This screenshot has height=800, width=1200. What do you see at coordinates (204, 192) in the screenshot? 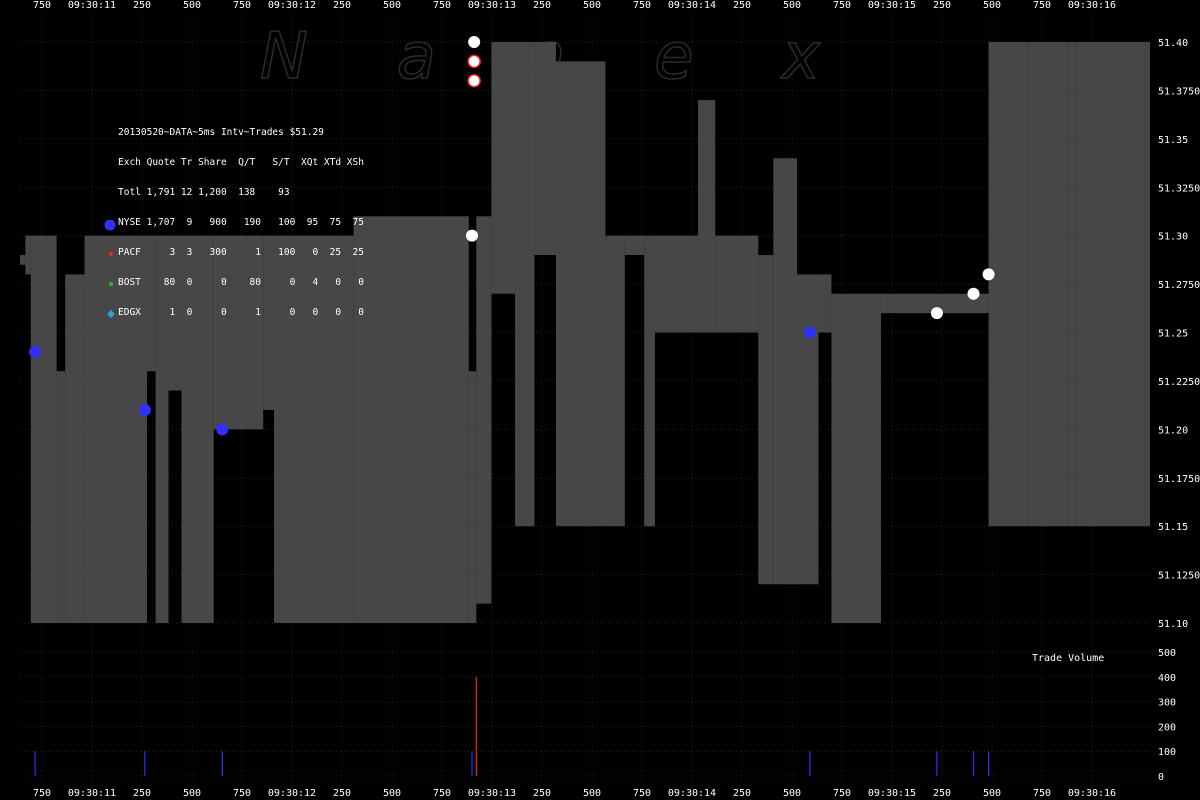
I see `stats-total: Totl 1,791 12 1,200 138 93` at bounding box center [204, 192].